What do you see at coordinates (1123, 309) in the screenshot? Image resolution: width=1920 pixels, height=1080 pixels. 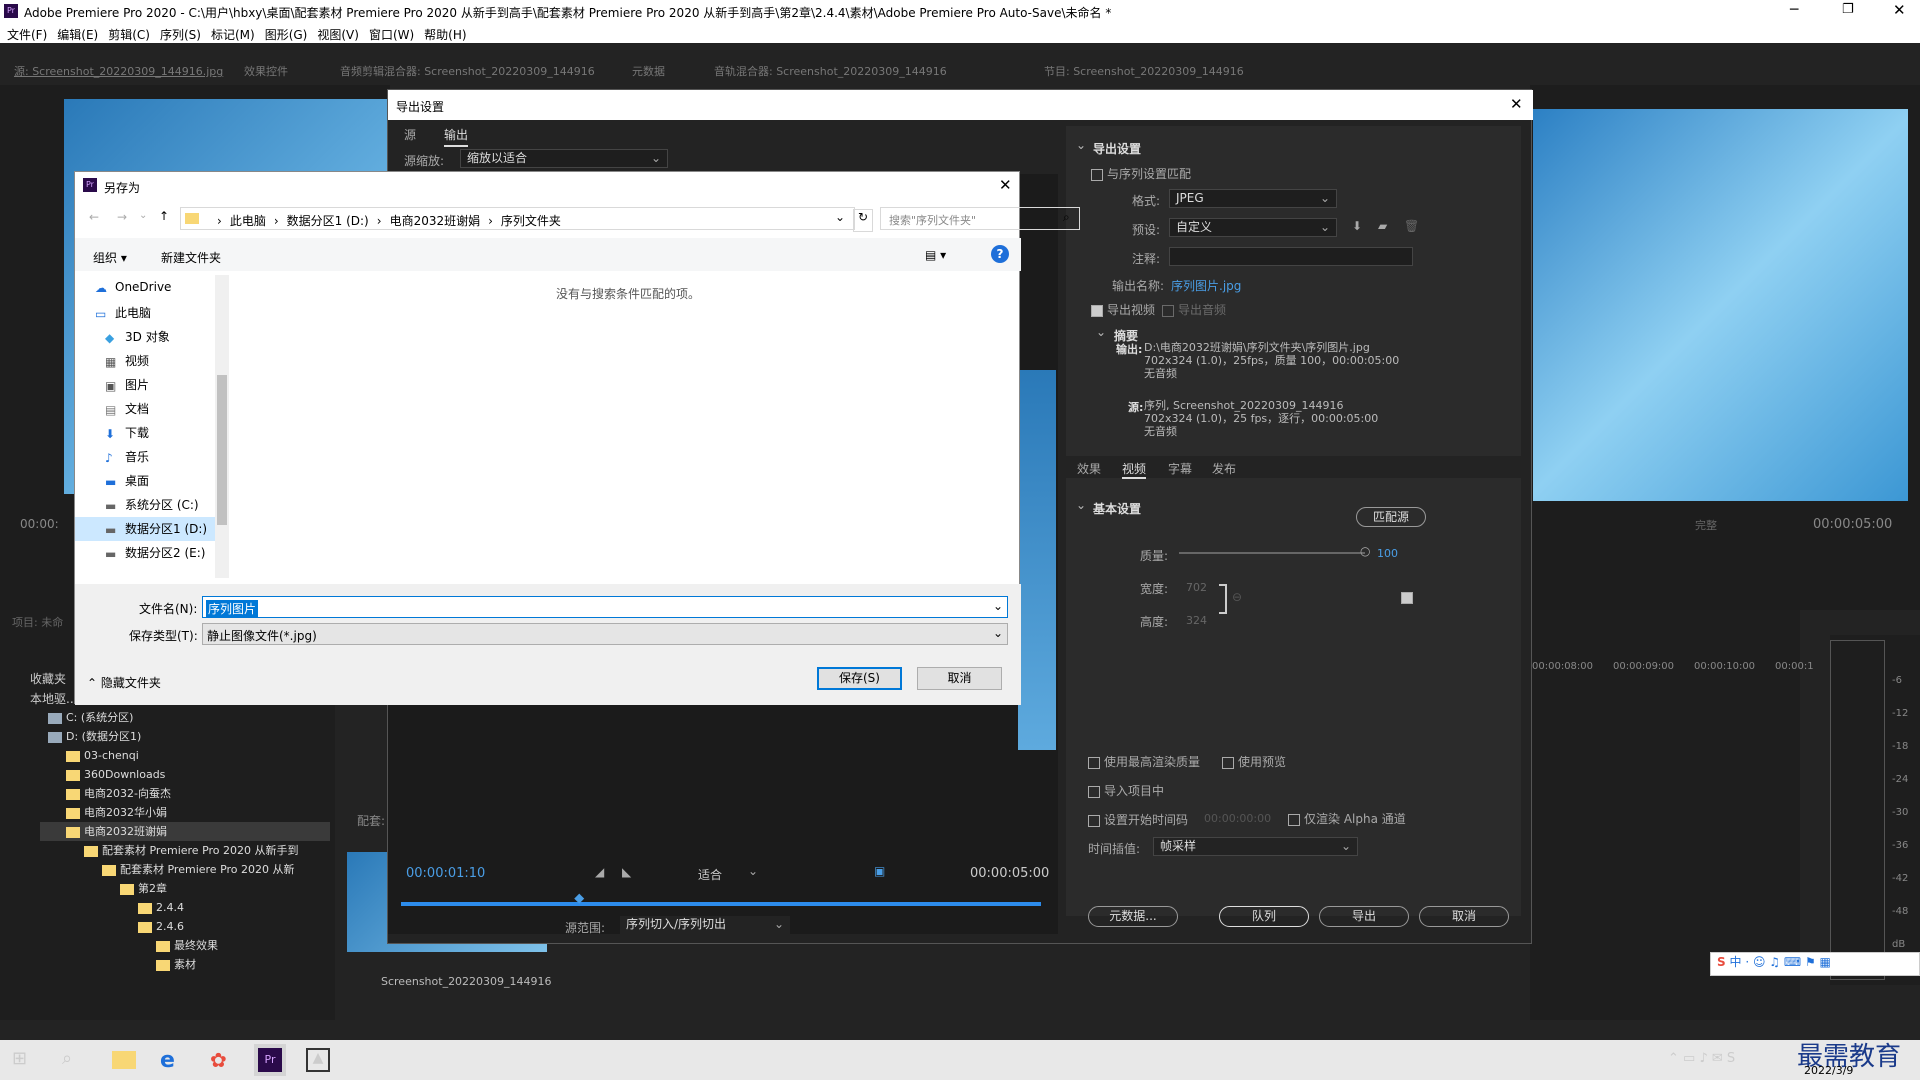 I see `export-video-checkbox: 导出视频` at bounding box center [1123, 309].